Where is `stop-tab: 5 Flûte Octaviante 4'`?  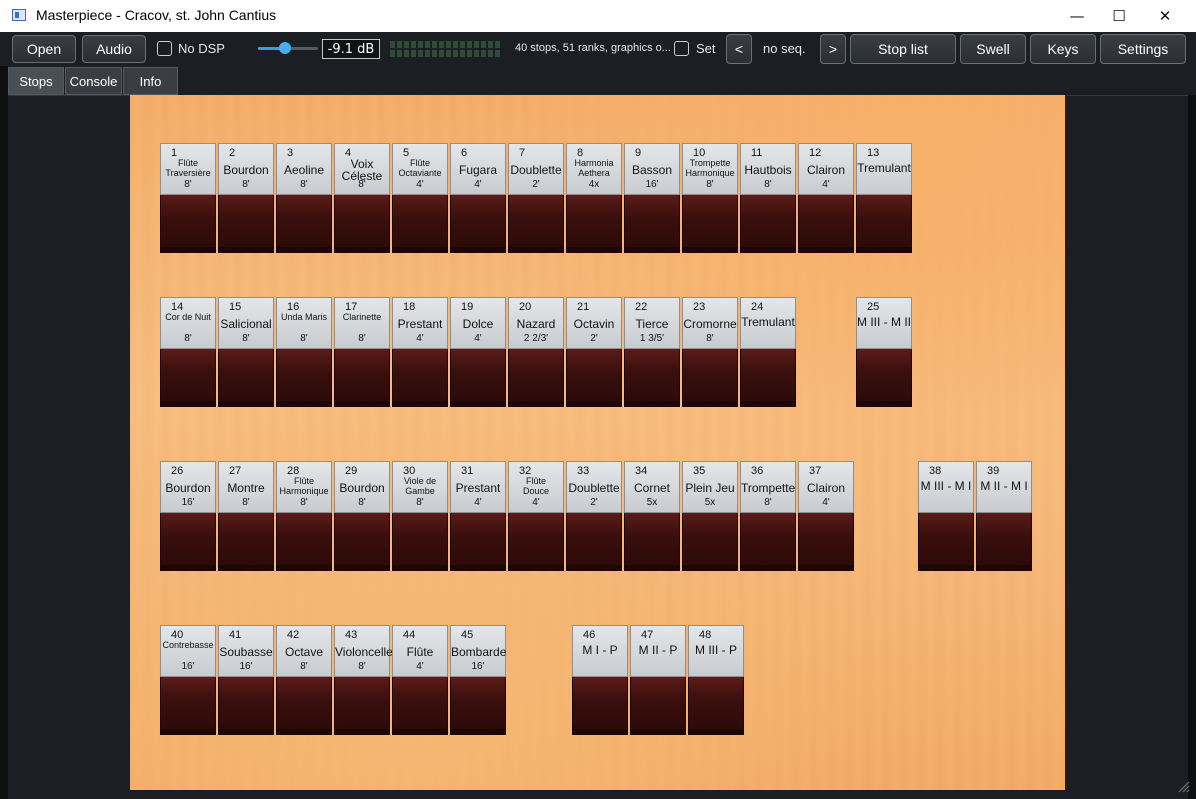
stop-tab: 5 Flûte Octaviante 4' is located at coordinates (420, 198).